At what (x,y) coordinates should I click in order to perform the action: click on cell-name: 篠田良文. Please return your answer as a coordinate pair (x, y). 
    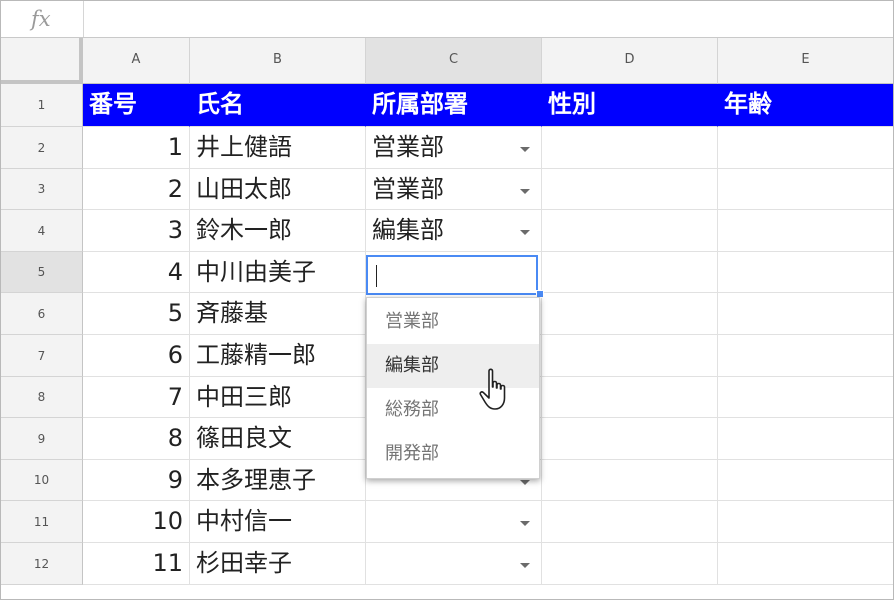
    Looking at the image, I should click on (278, 439).